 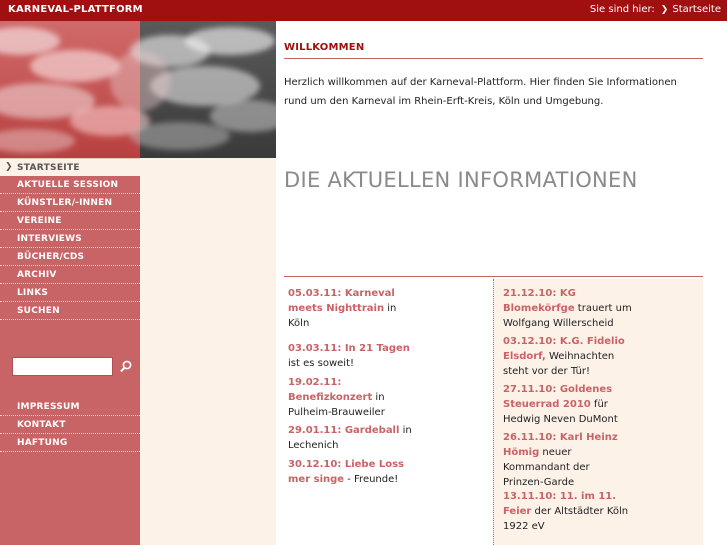 What do you see at coordinates (324, 47) in the screenshot?
I see `welcome-heading: WILLKOMMEN` at bounding box center [324, 47].